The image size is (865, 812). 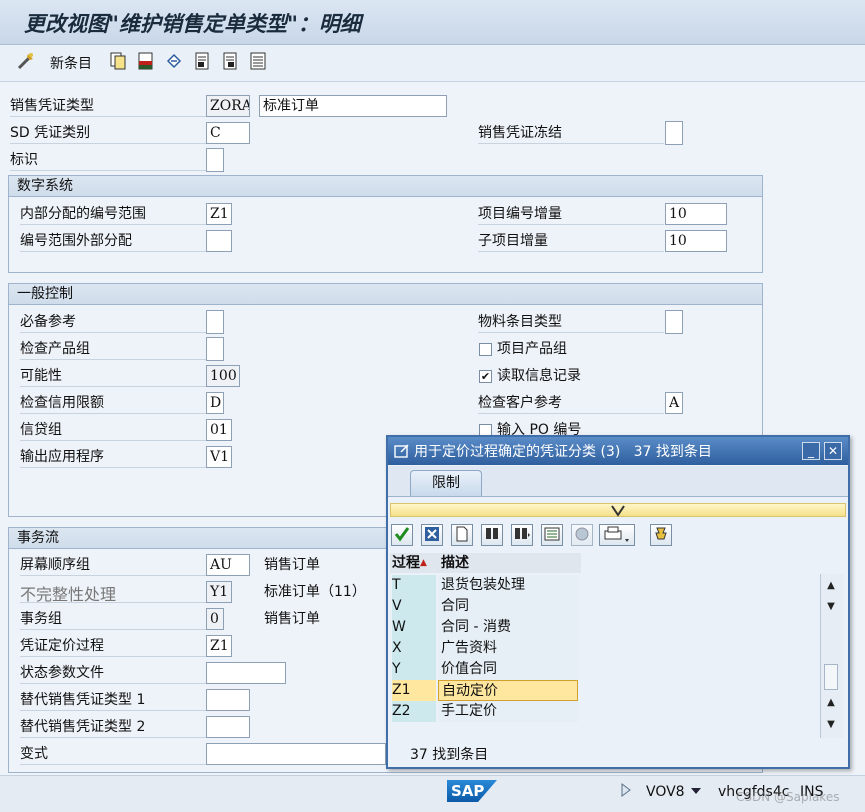 I want to click on list-row-desc: 退货包装处理, so click(x=508, y=585).